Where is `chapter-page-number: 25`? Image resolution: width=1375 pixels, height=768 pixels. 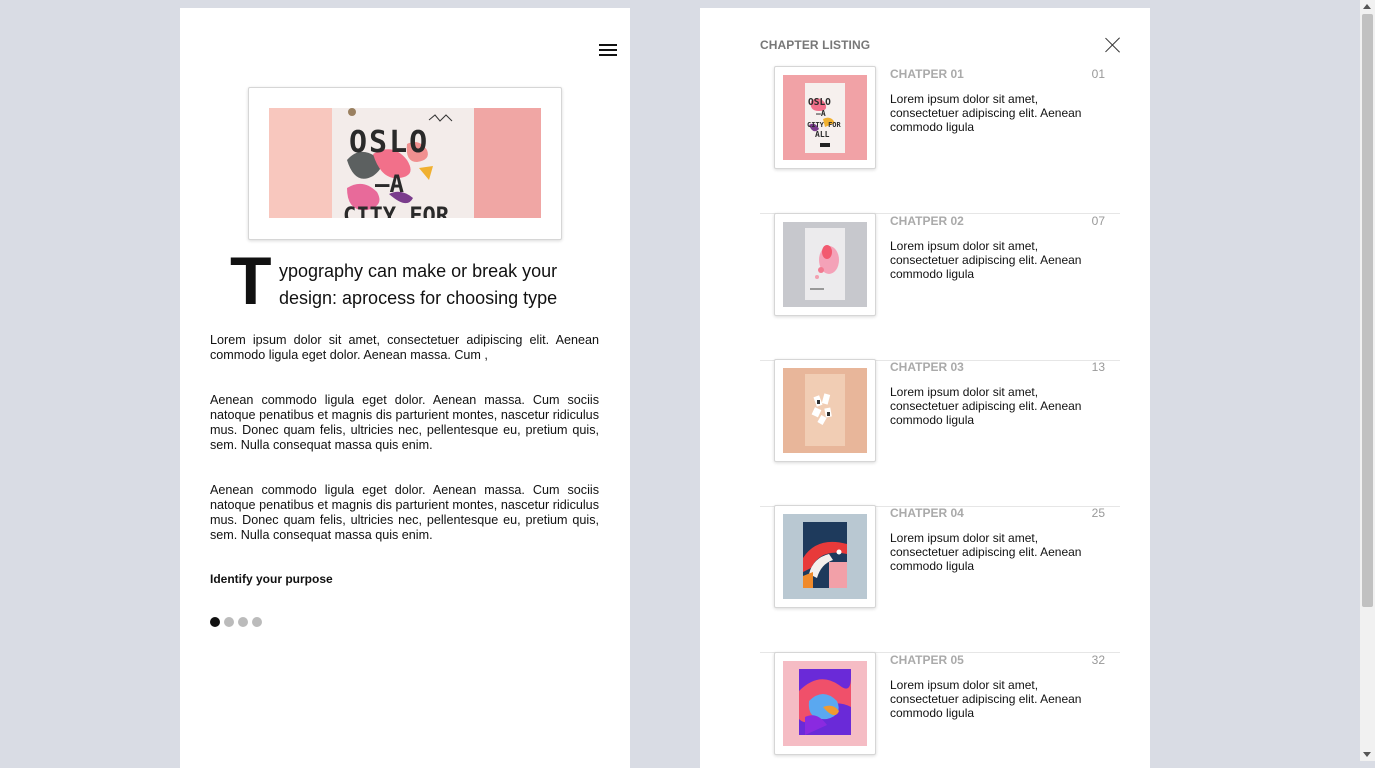
chapter-page-number: 25 is located at coordinates (1098, 513).